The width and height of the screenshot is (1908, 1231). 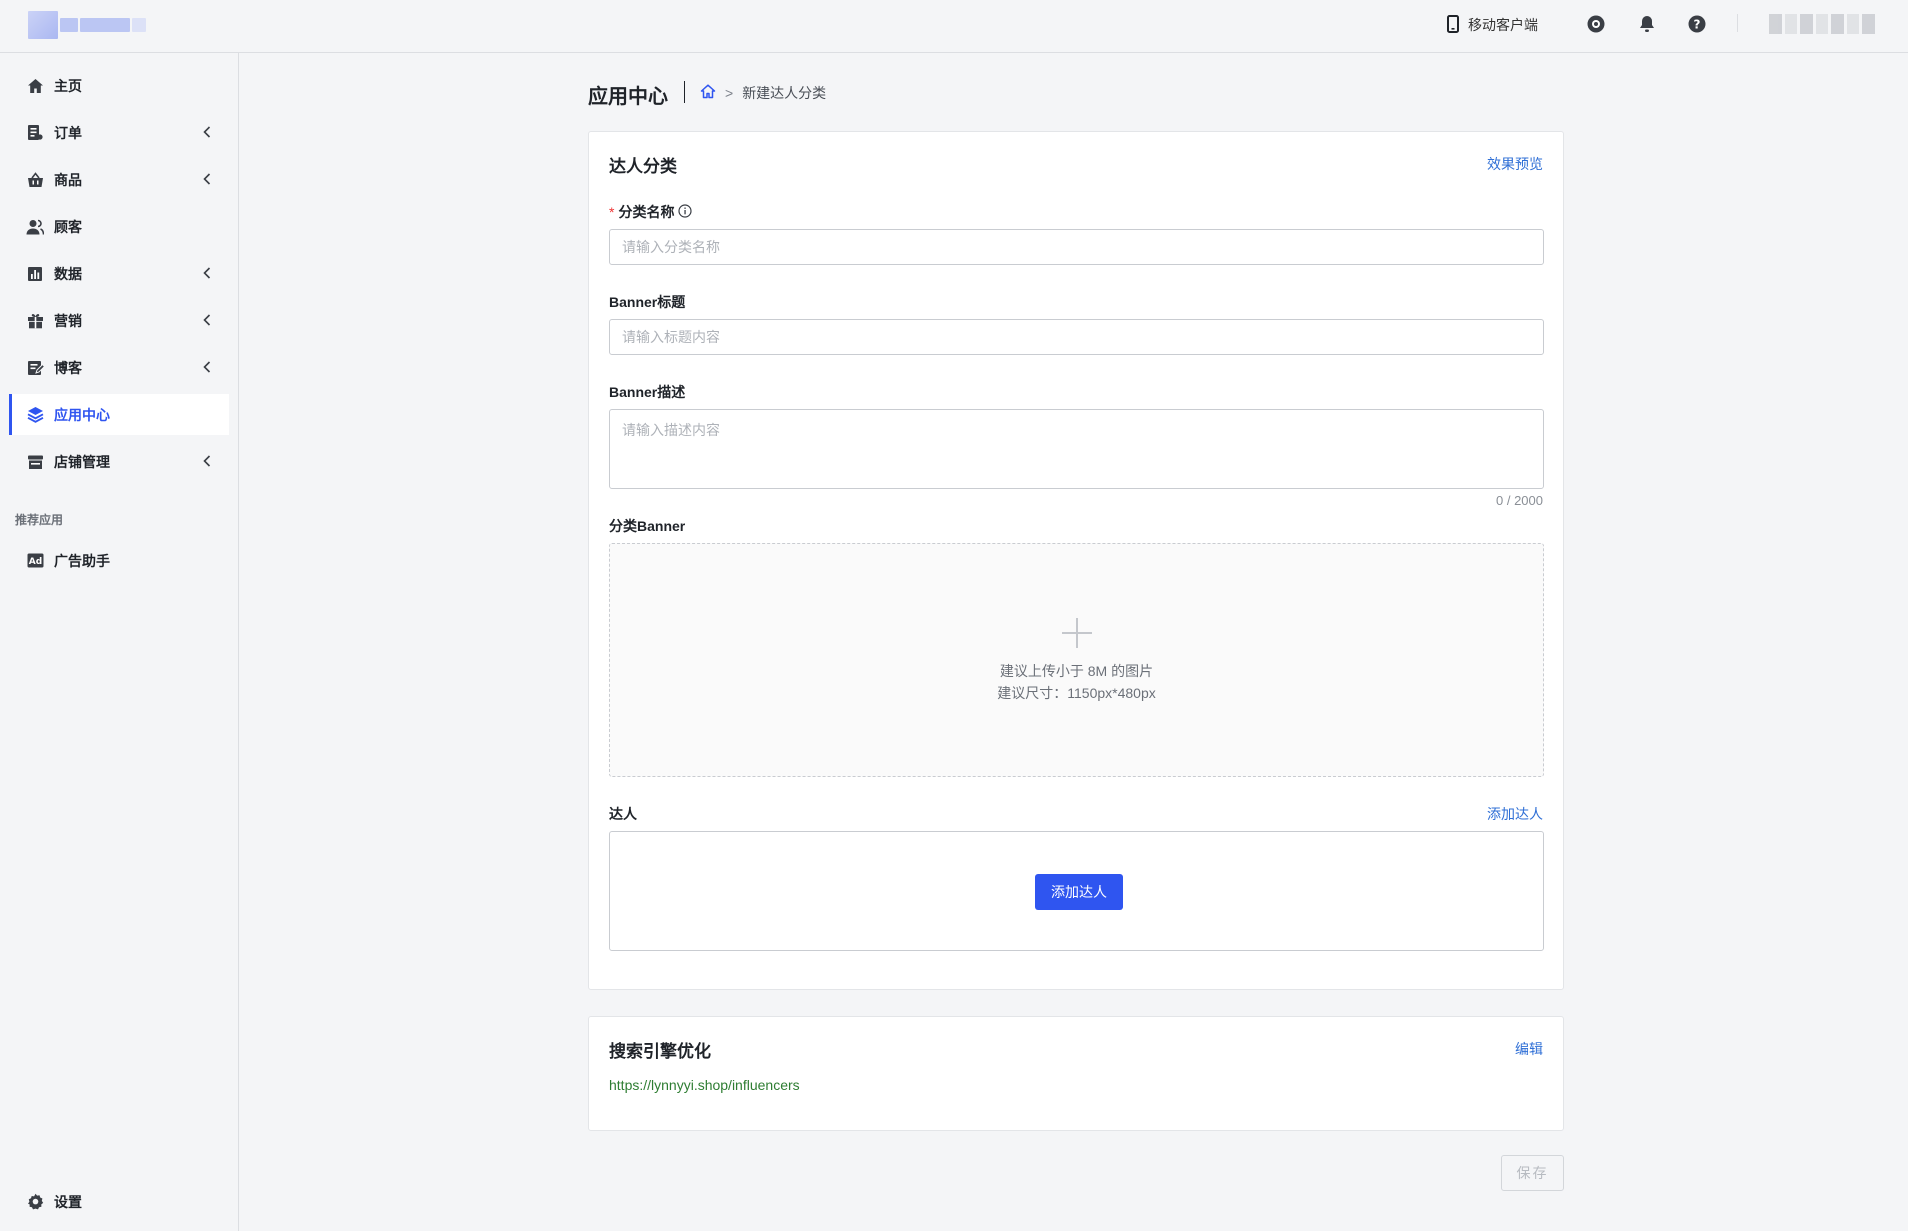 What do you see at coordinates (1737, 23) in the screenshot?
I see `header-divider` at bounding box center [1737, 23].